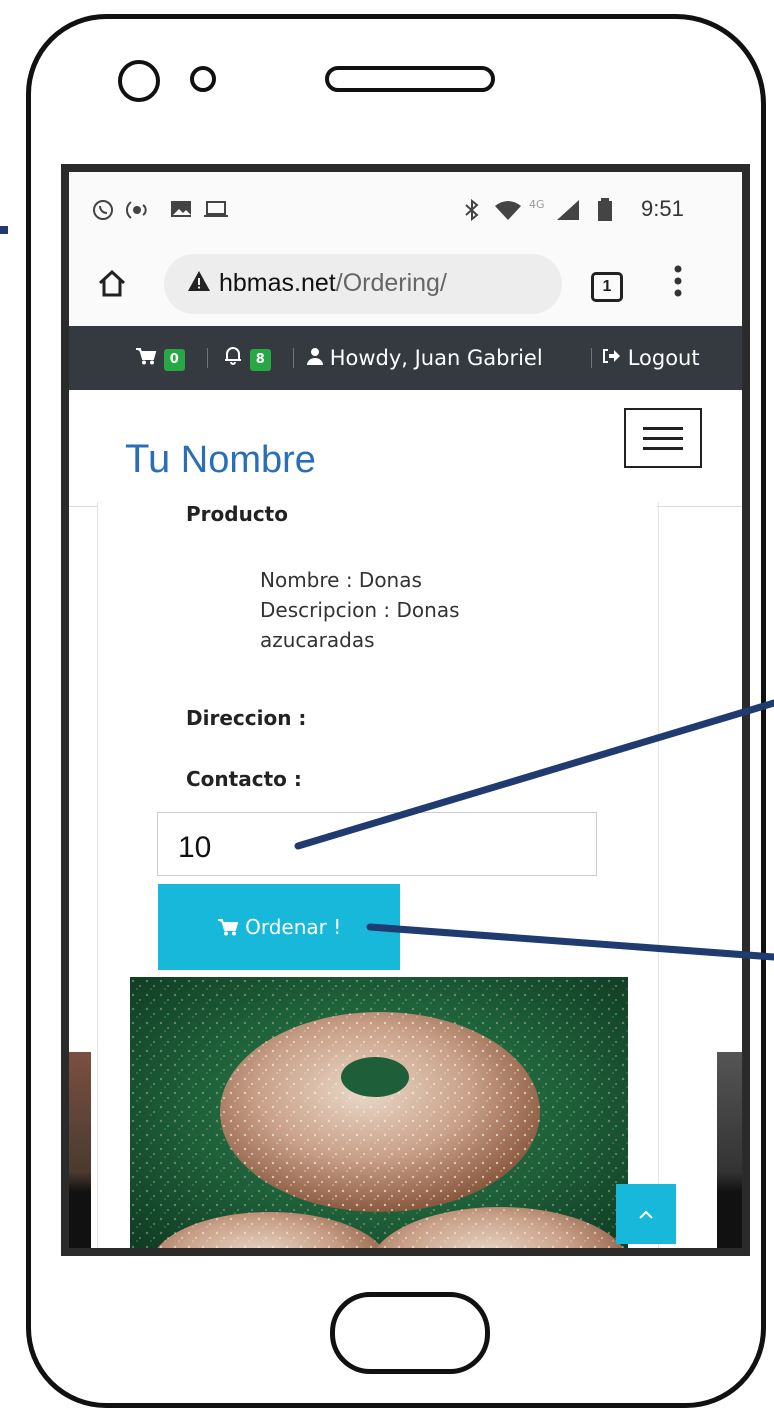 This screenshot has width=774, height=1417. I want to click on front-camera, so click(139, 81).